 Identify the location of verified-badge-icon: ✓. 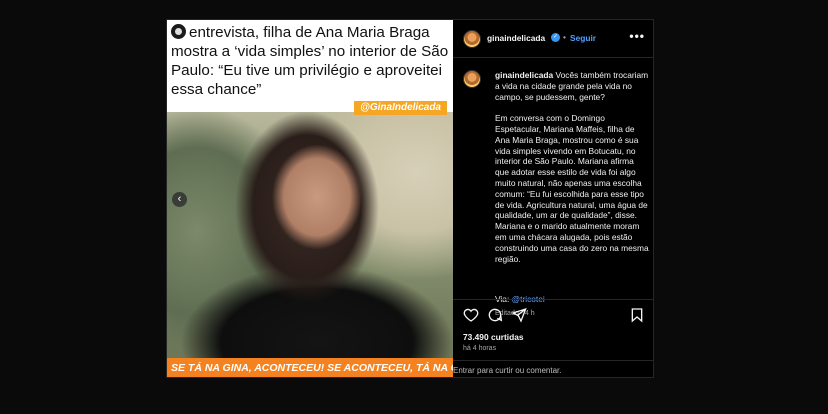
(555, 37).